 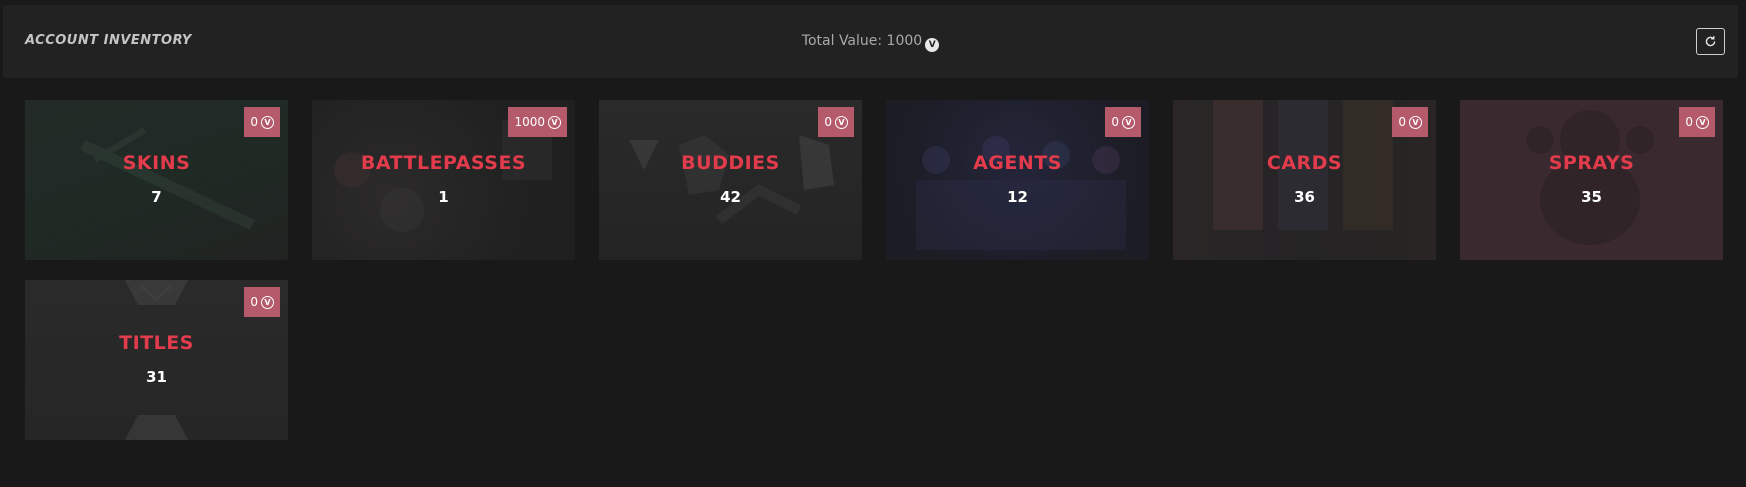 What do you see at coordinates (862, 41) in the screenshot?
I see `total-value-label: Total Value: 1000` at bounding box center [862, 41].